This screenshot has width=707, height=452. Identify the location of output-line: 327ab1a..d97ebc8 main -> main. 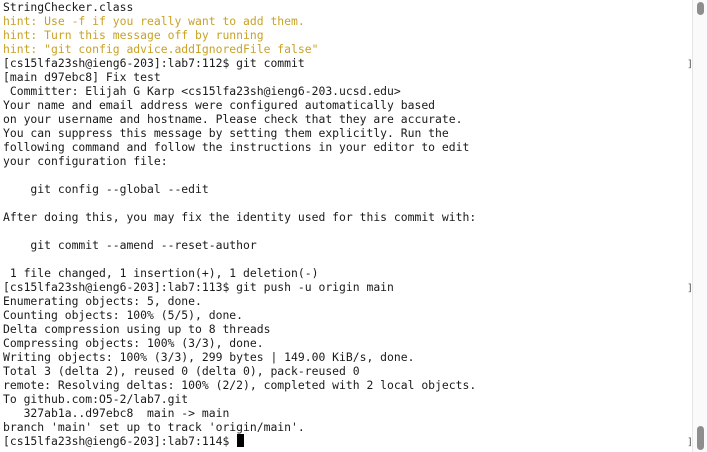
(346, 413).